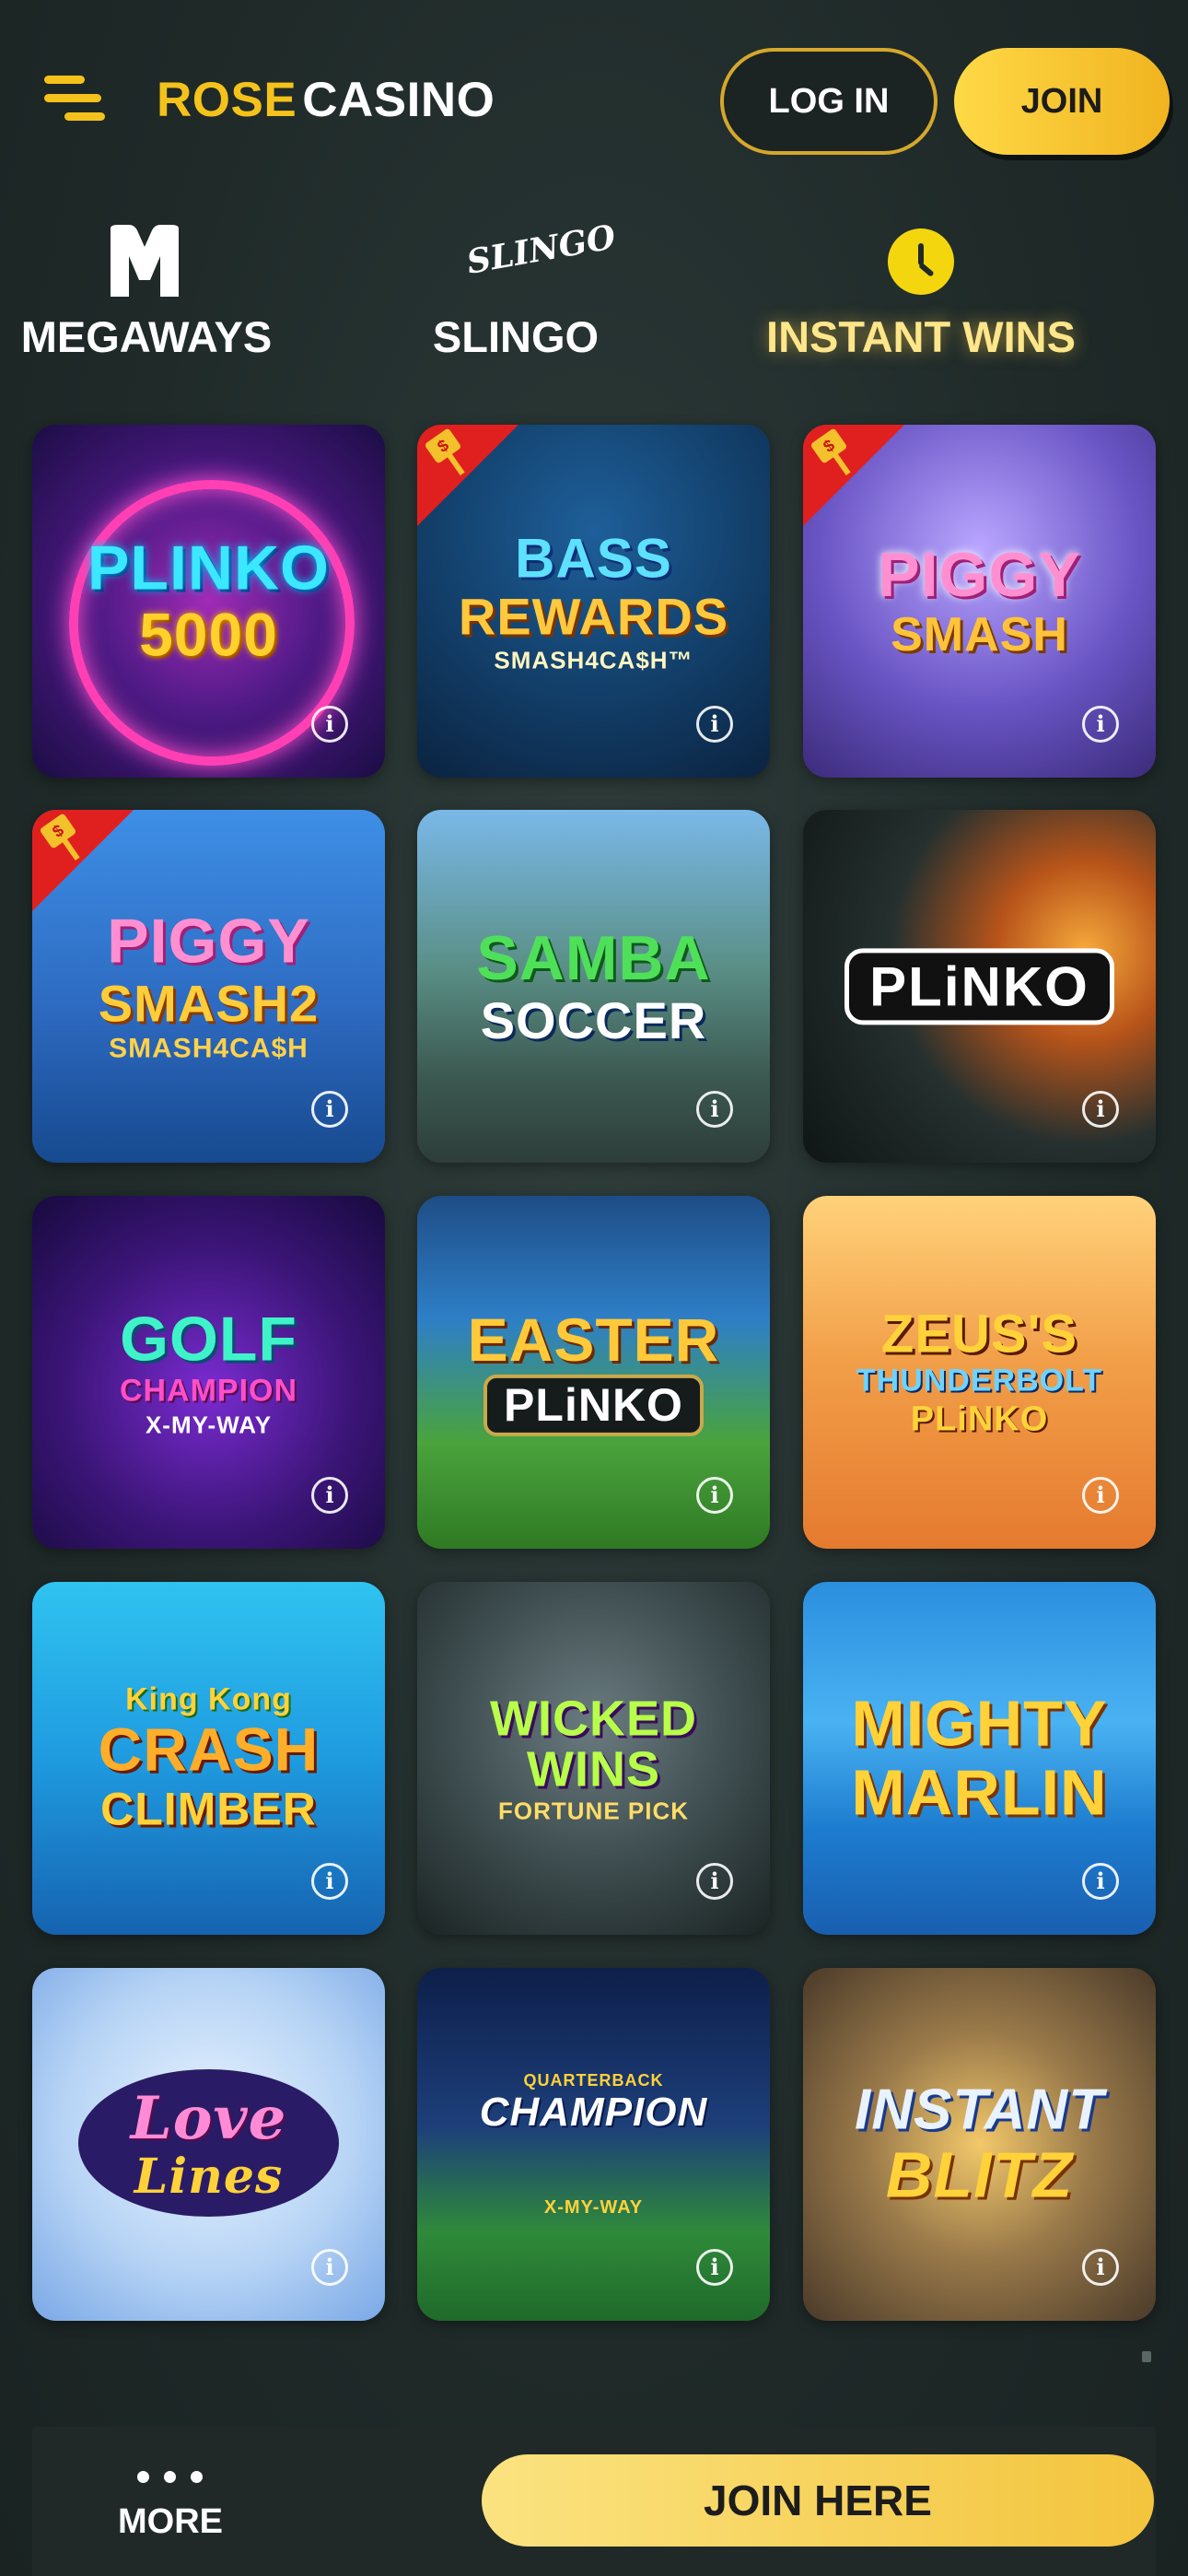 This screenshot has height=2576, width=1188. I want to click on game-title: WICKED WINS FORTUNE PICK, so click(593, 1758).